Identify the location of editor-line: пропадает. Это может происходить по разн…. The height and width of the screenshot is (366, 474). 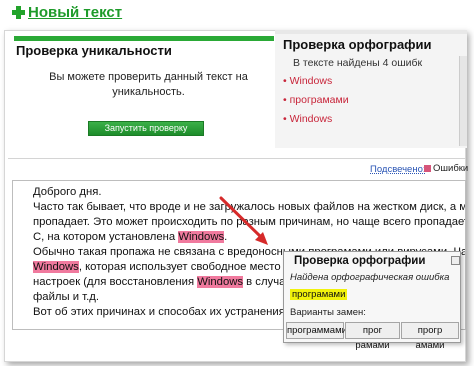
(249, 222).